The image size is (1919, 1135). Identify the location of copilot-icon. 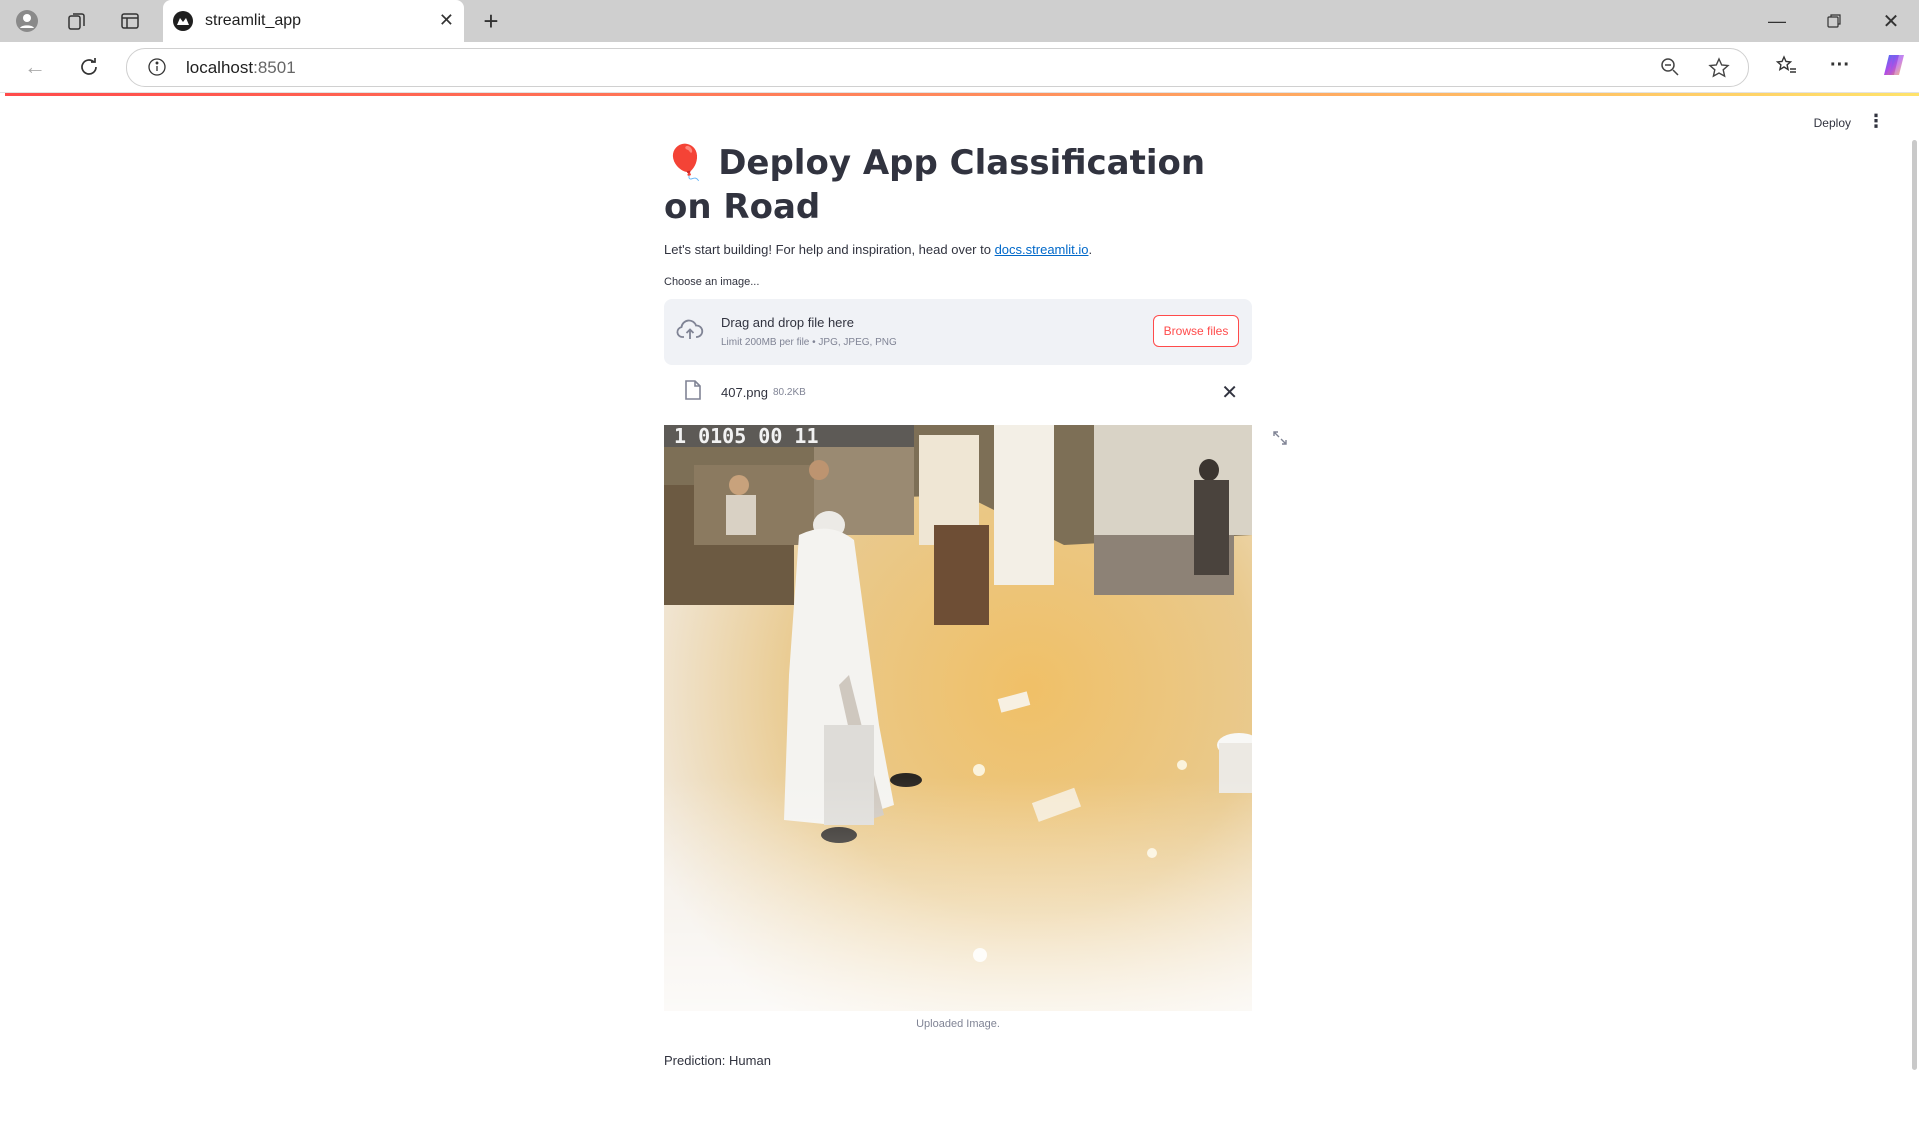
(1894, 65).